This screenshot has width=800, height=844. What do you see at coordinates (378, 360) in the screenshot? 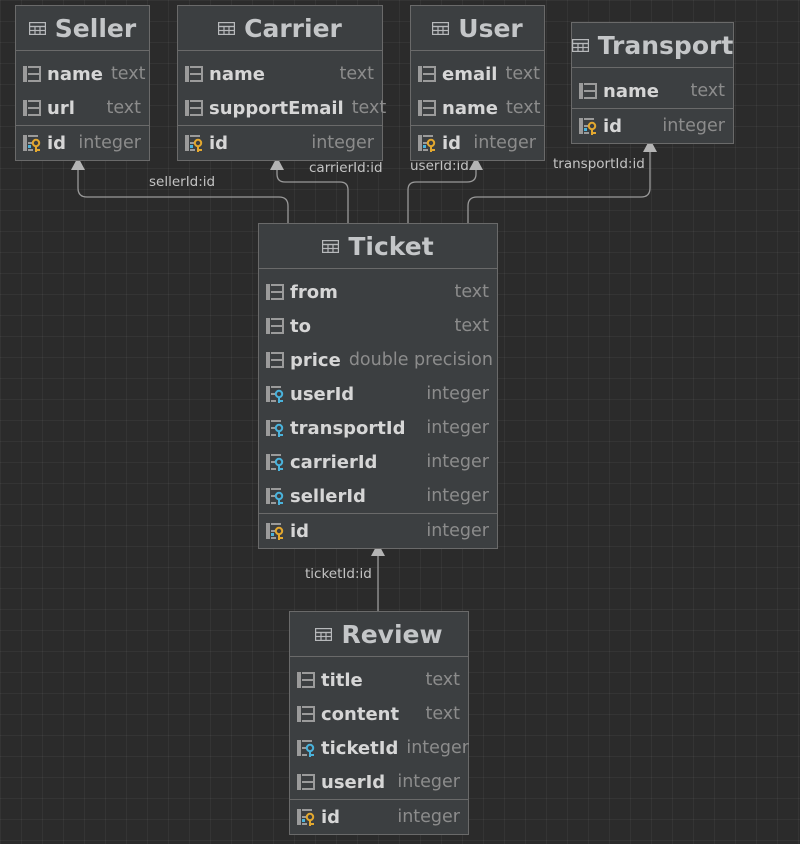
I see `column-row-price: price double precision` at bounding box center [378, 360].